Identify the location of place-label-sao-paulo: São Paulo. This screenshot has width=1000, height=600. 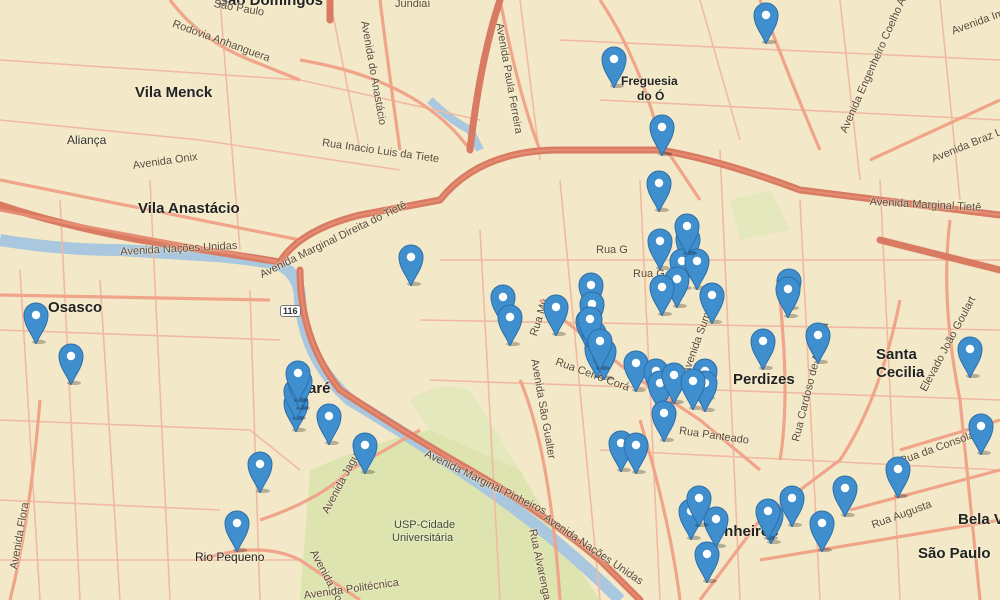
(954, 553).